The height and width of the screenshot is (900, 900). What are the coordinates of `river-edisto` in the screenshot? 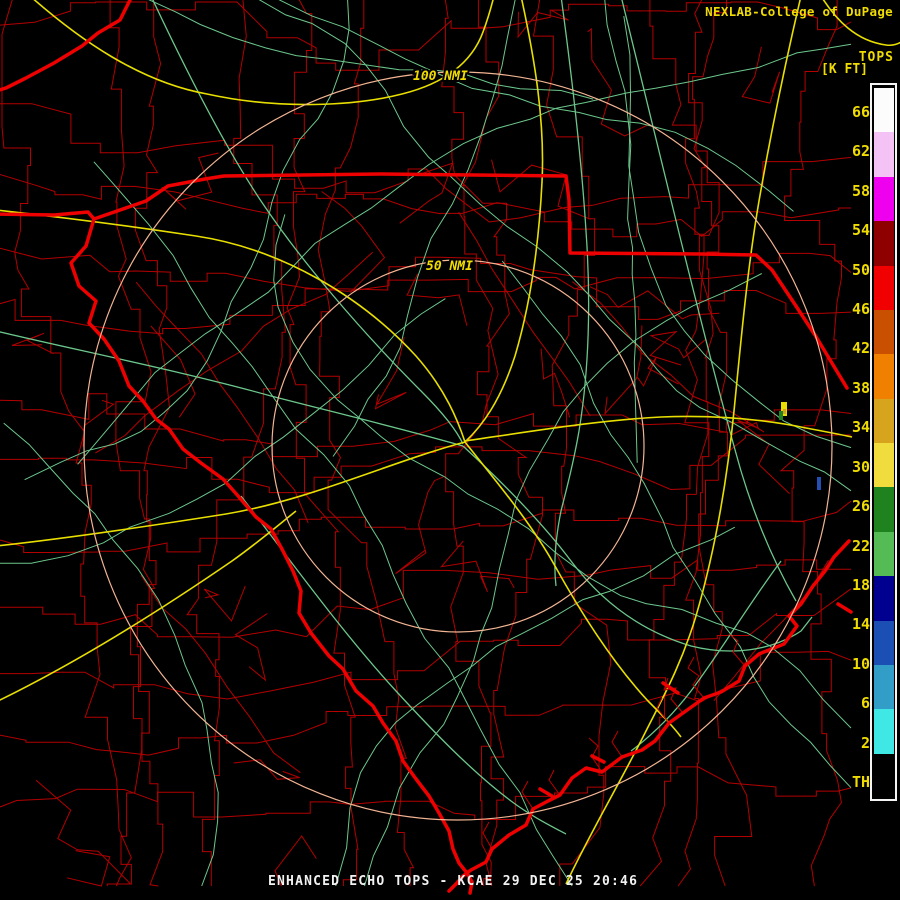 It's located at (403, 665).